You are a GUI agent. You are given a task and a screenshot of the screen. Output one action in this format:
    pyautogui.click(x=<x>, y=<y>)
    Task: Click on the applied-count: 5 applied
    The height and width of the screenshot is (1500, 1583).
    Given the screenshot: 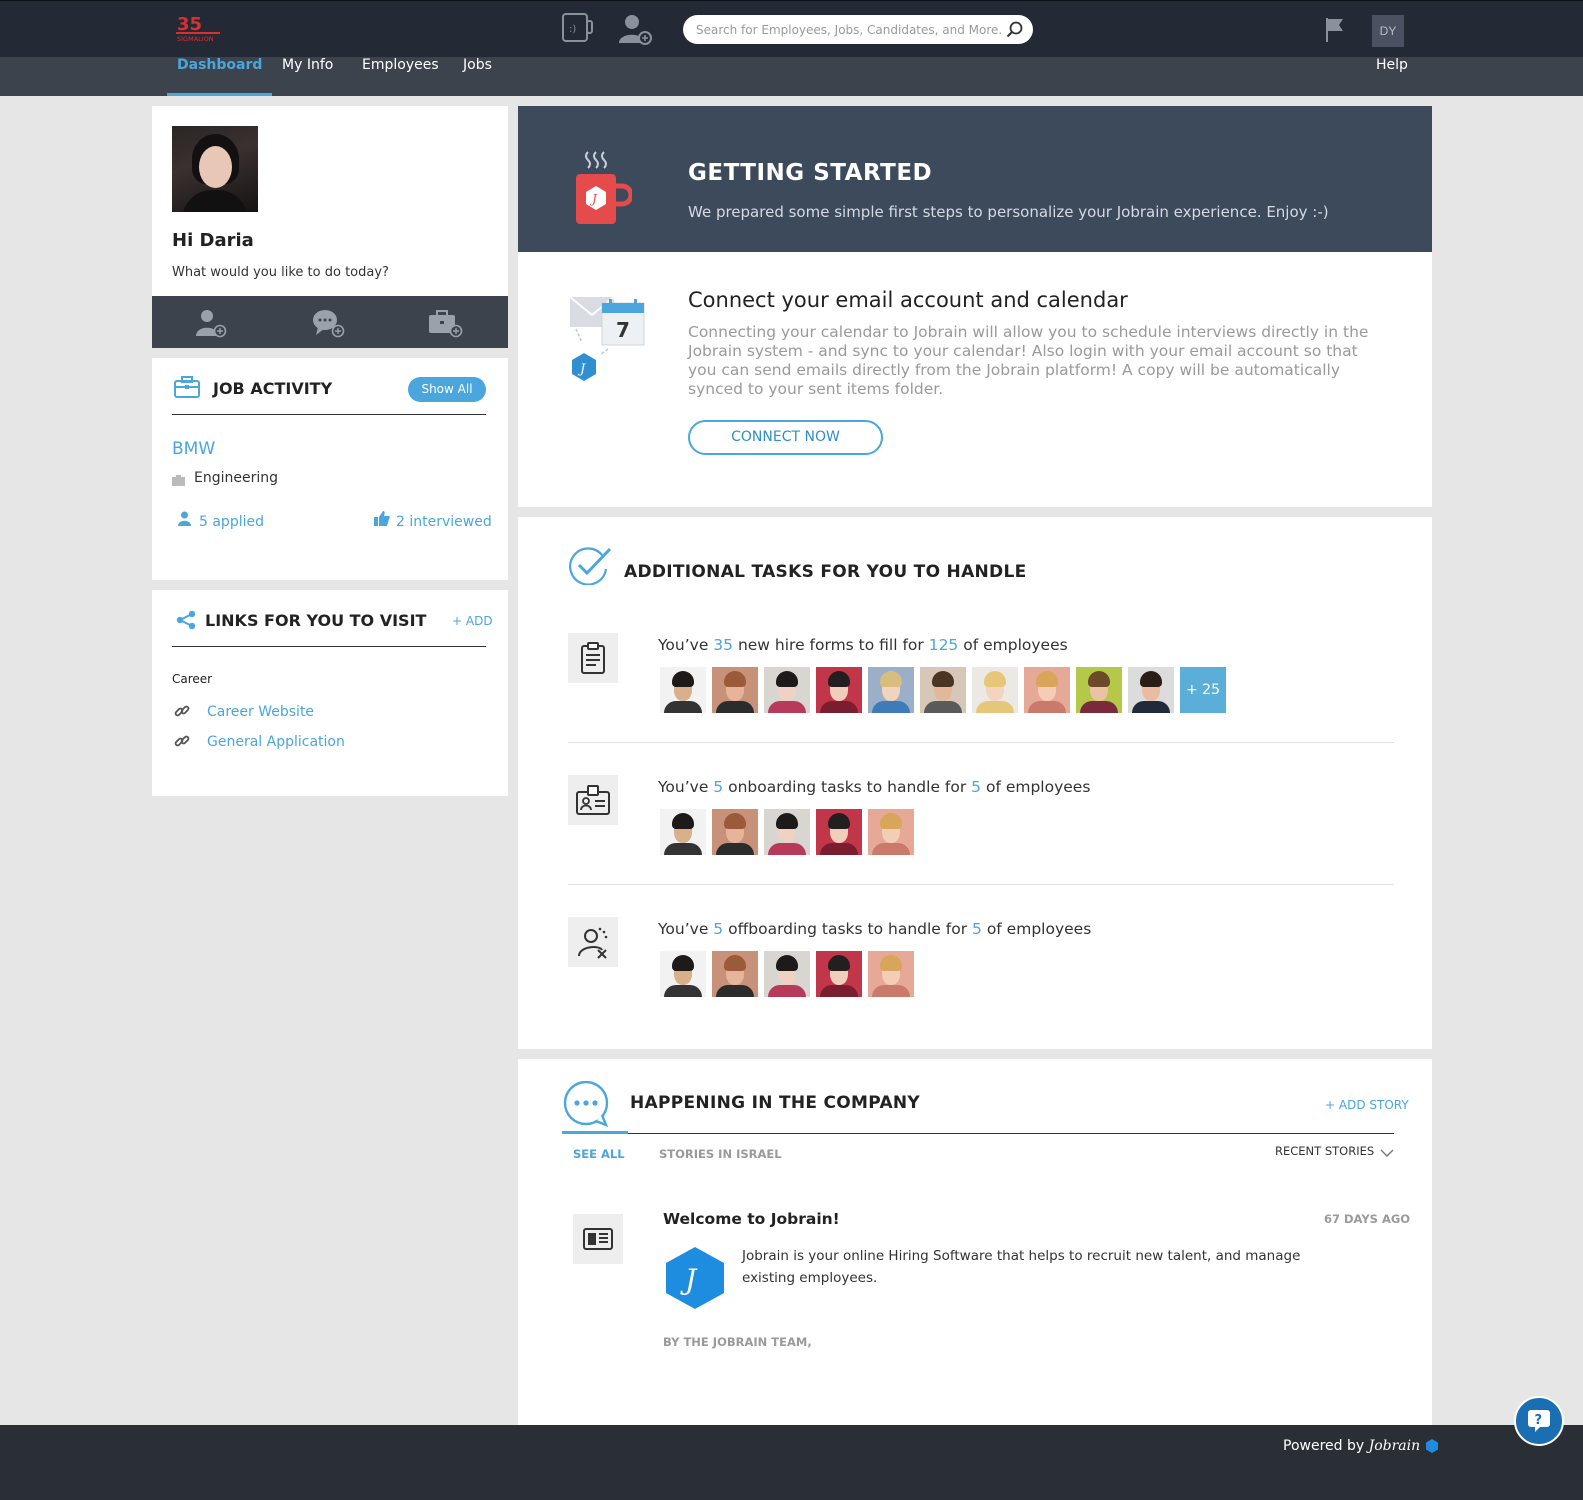 What is the action you would take?
    pyautogui.click(x=231, y=522)
    